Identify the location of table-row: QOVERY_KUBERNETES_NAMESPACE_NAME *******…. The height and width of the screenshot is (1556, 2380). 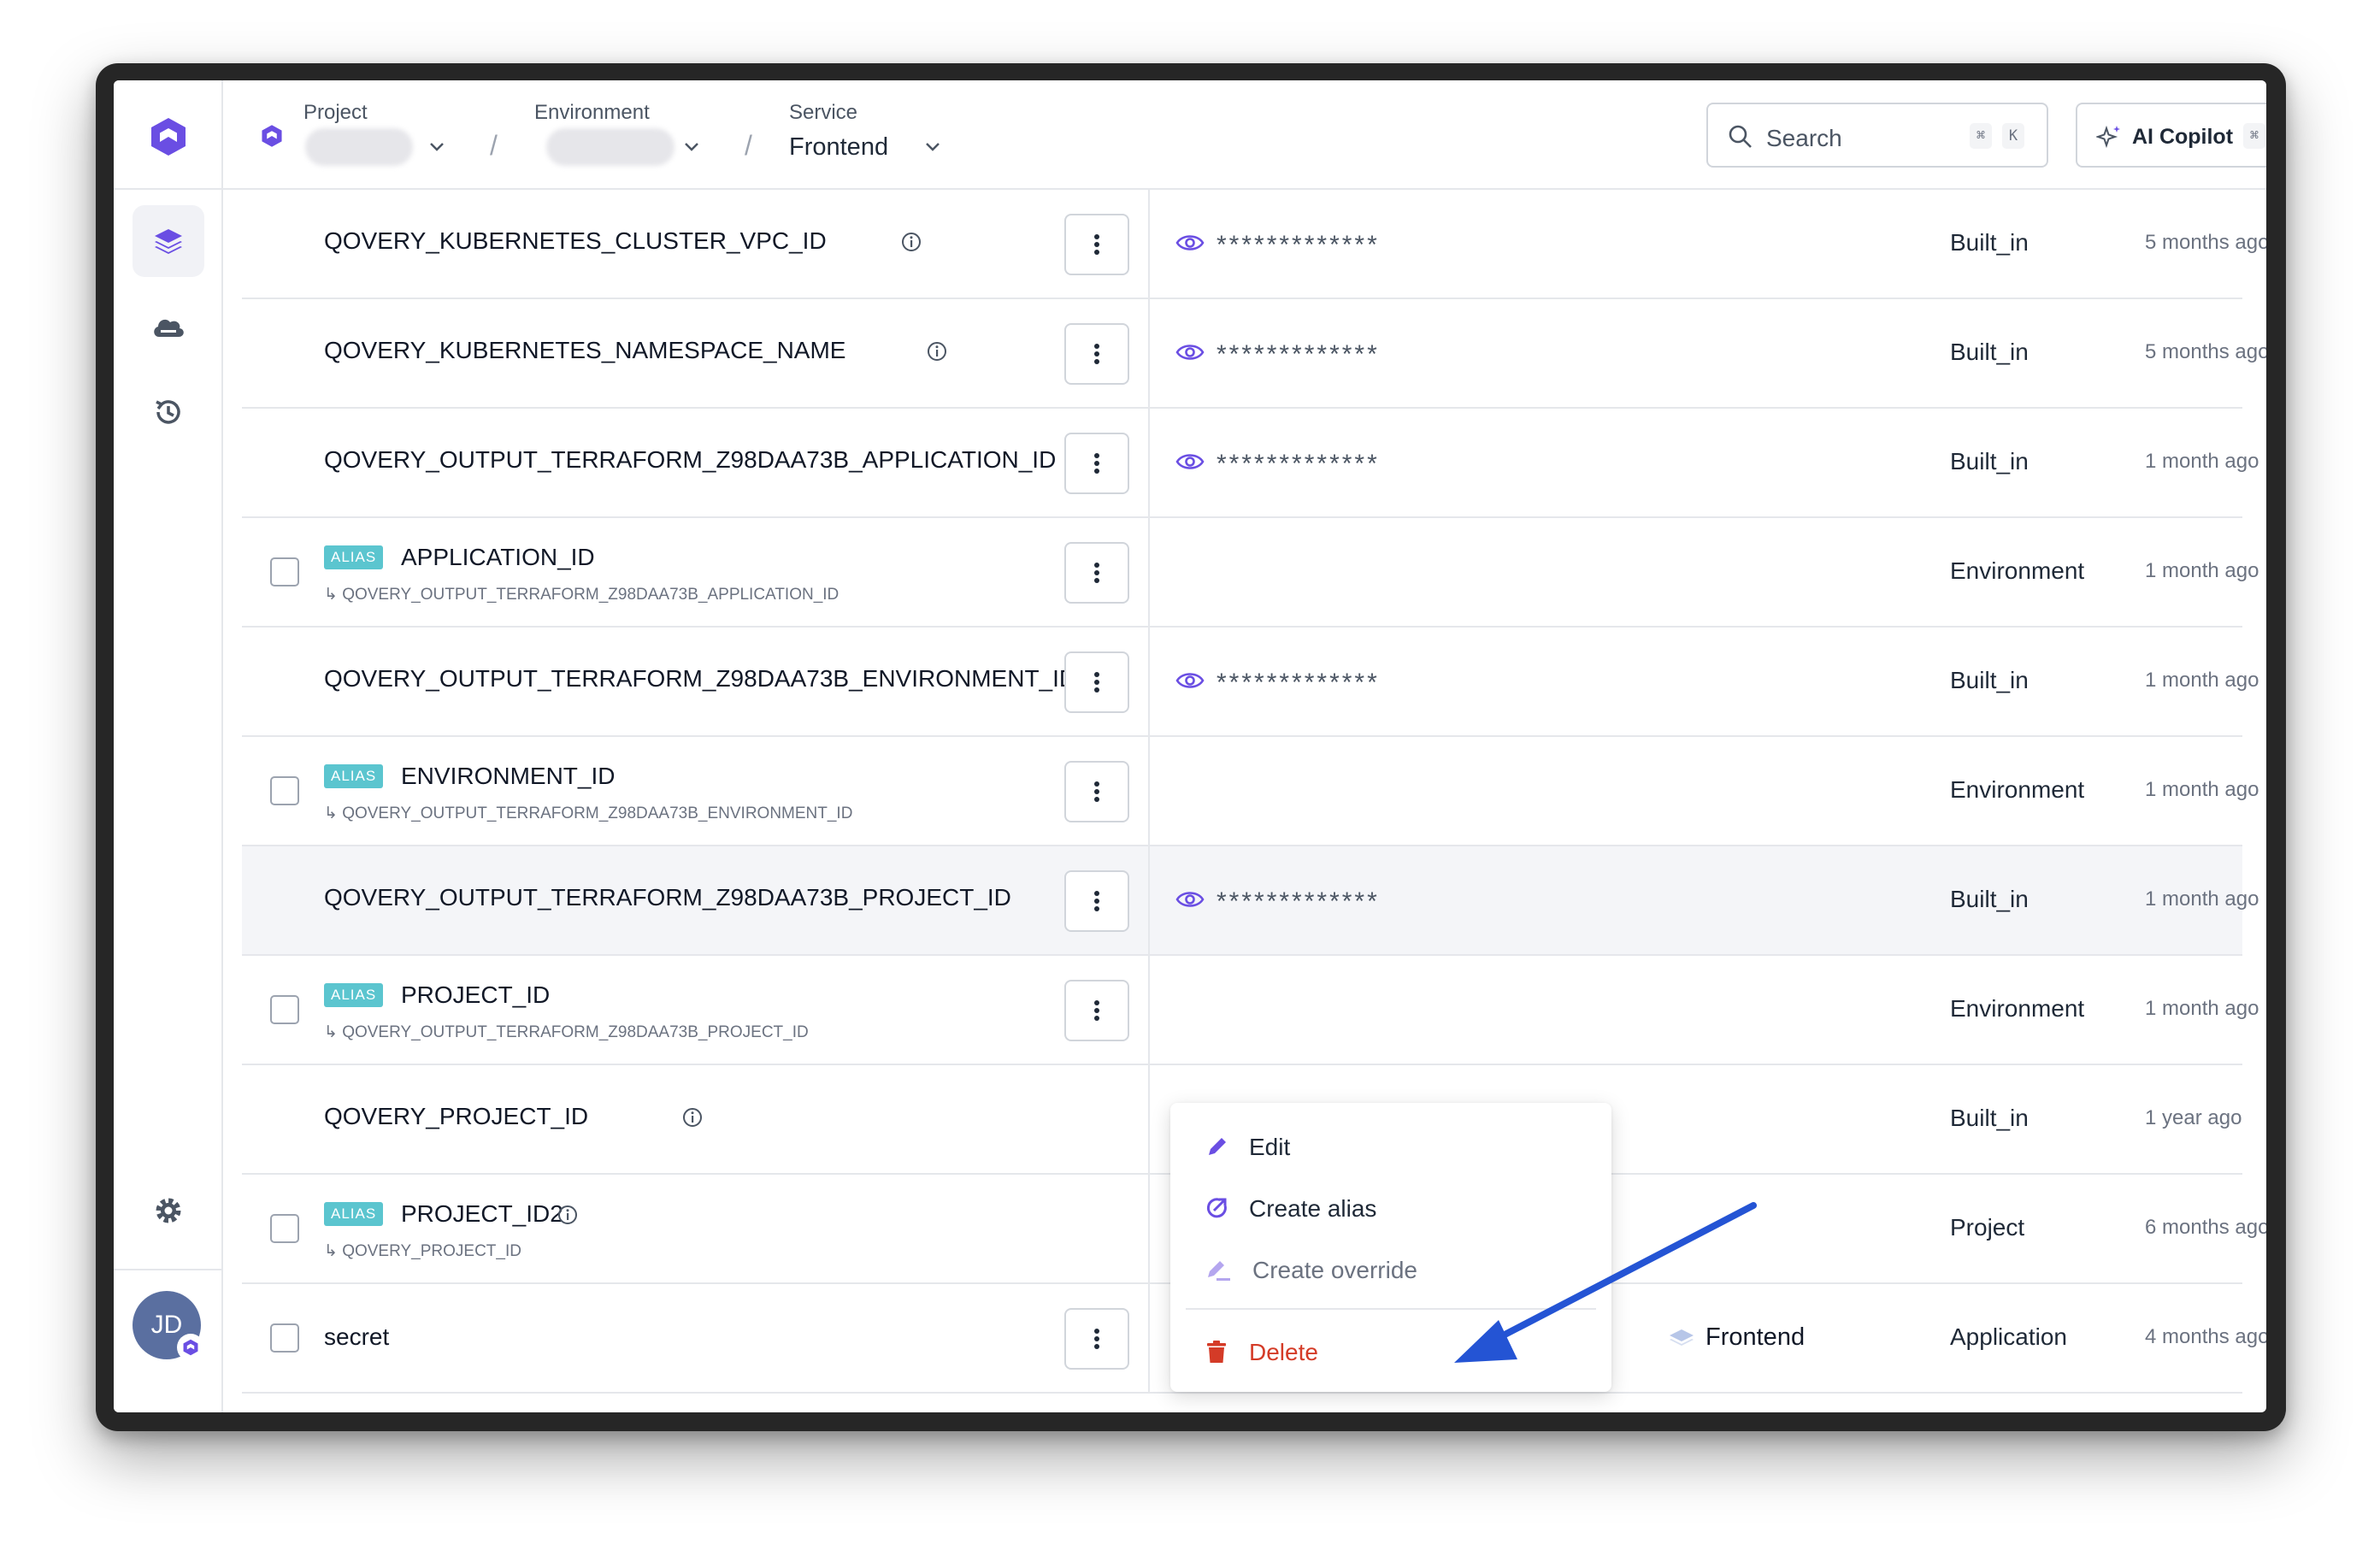
(1254, 354).